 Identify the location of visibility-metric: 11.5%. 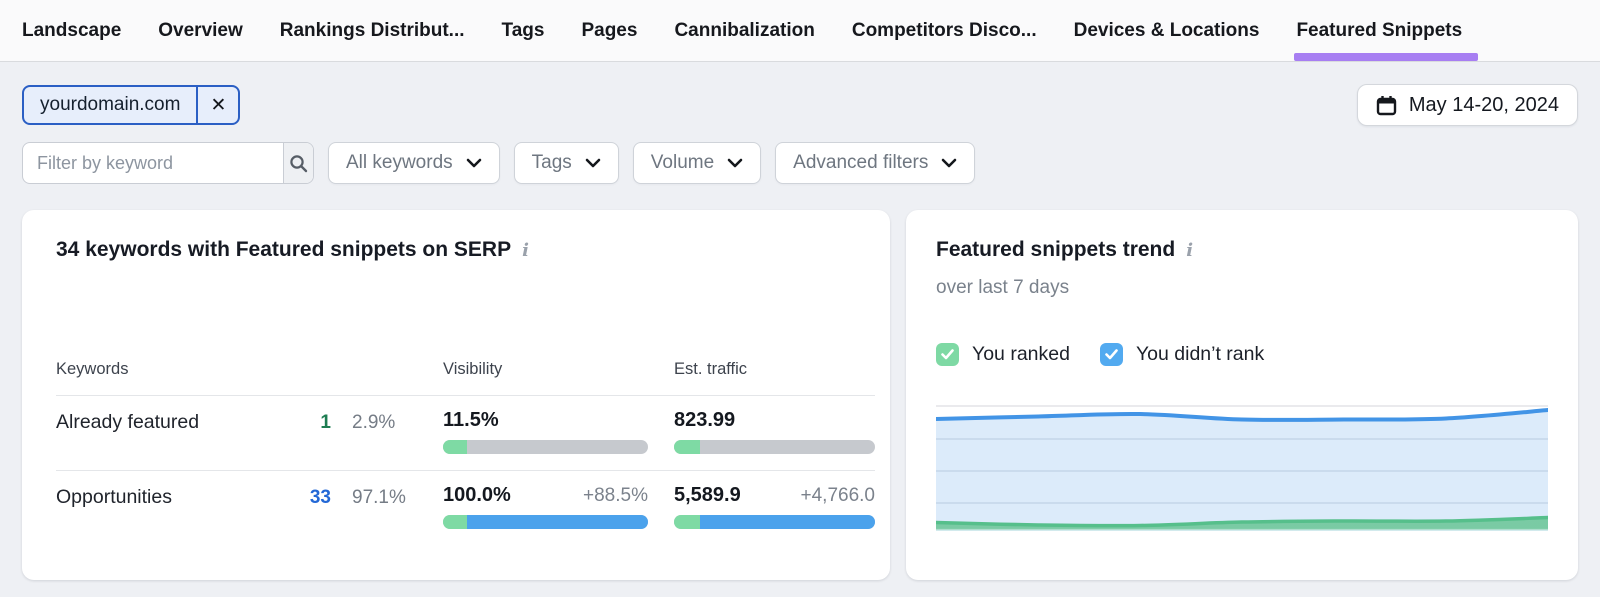
(545, 431).